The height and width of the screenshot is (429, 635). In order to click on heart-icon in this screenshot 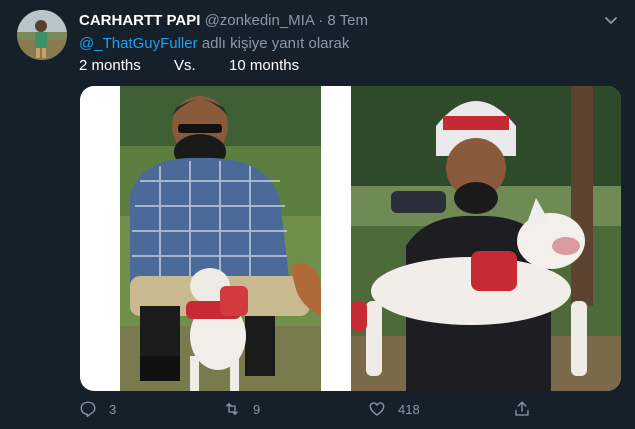, I will do `click(377, 409)`.